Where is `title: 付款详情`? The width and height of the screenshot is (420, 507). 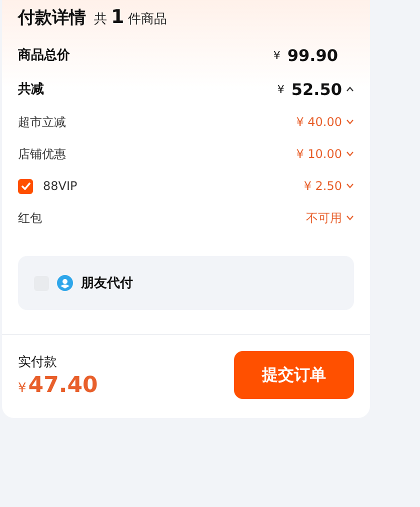 title: 付款详情 is located at coordinates (52, 18).